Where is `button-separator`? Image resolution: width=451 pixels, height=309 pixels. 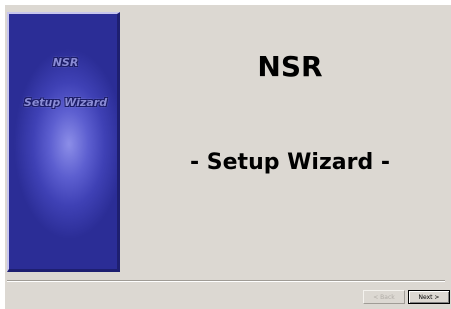
button-separator is located at coordinates (226, 281).